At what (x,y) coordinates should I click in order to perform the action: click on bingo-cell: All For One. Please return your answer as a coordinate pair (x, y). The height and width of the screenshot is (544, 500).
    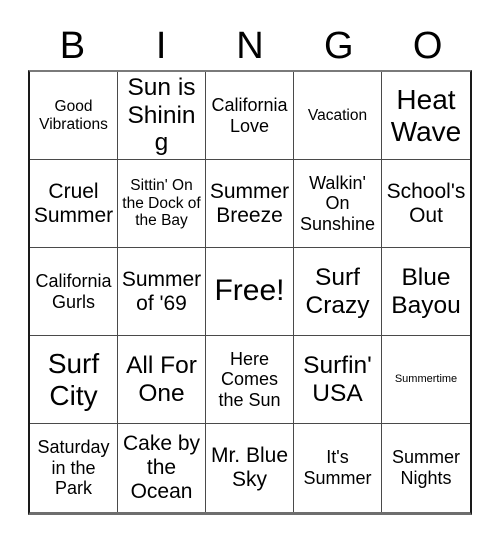
    Looking at the image, I should click on (162, 380).